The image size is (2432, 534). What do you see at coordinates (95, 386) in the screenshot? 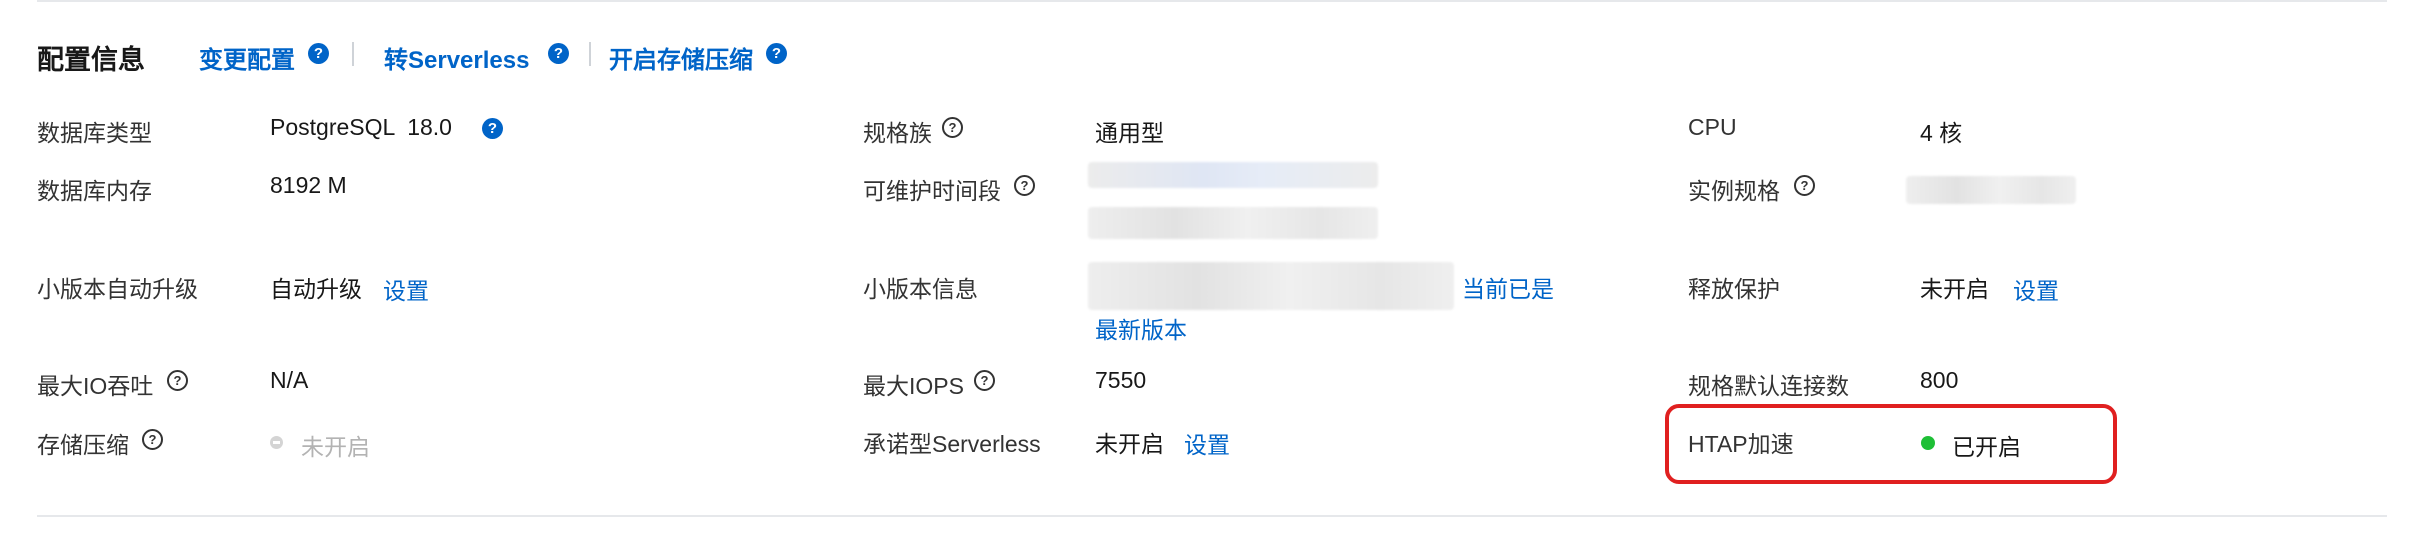
I see `max-io-label: 最大IO吞吐` at bounding box center [95, 386].